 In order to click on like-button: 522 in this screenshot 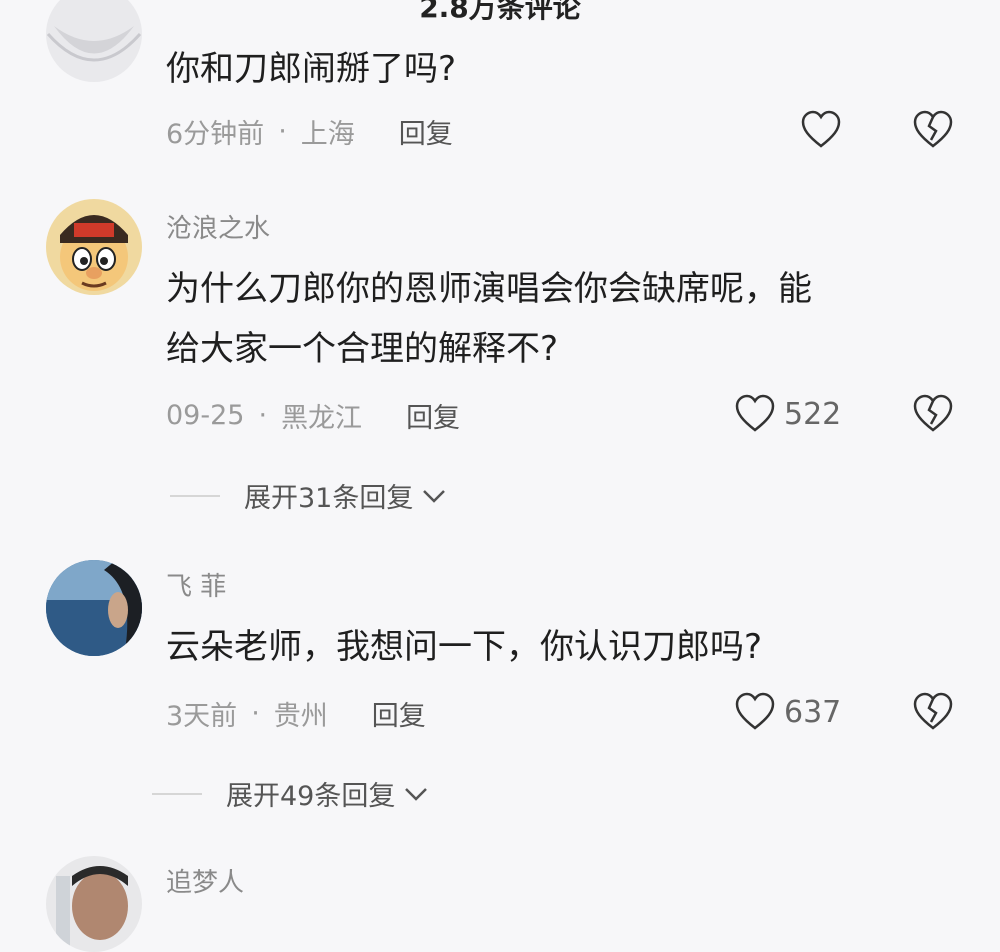, I will do `click(787, 414)`.